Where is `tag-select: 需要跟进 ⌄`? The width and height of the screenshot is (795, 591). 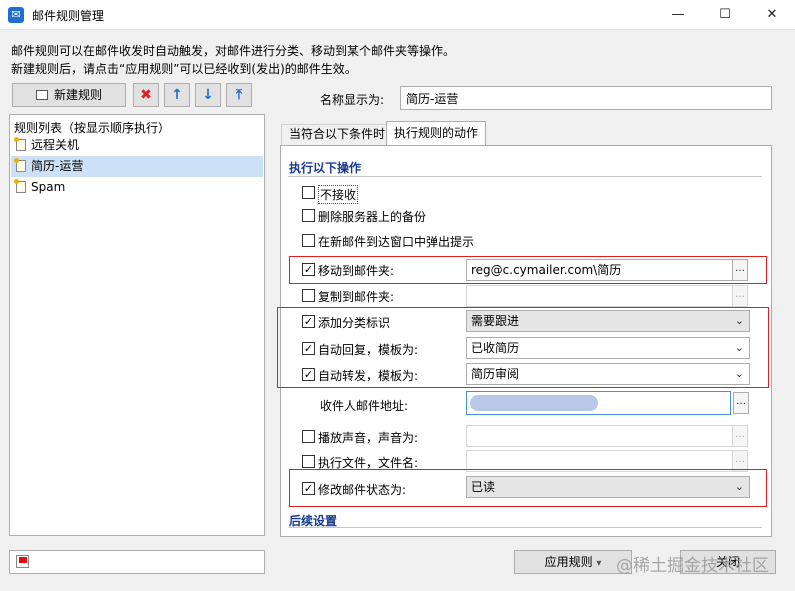
tag-select: 需要跟进 ⌄ is located at coordinates (608, 321).